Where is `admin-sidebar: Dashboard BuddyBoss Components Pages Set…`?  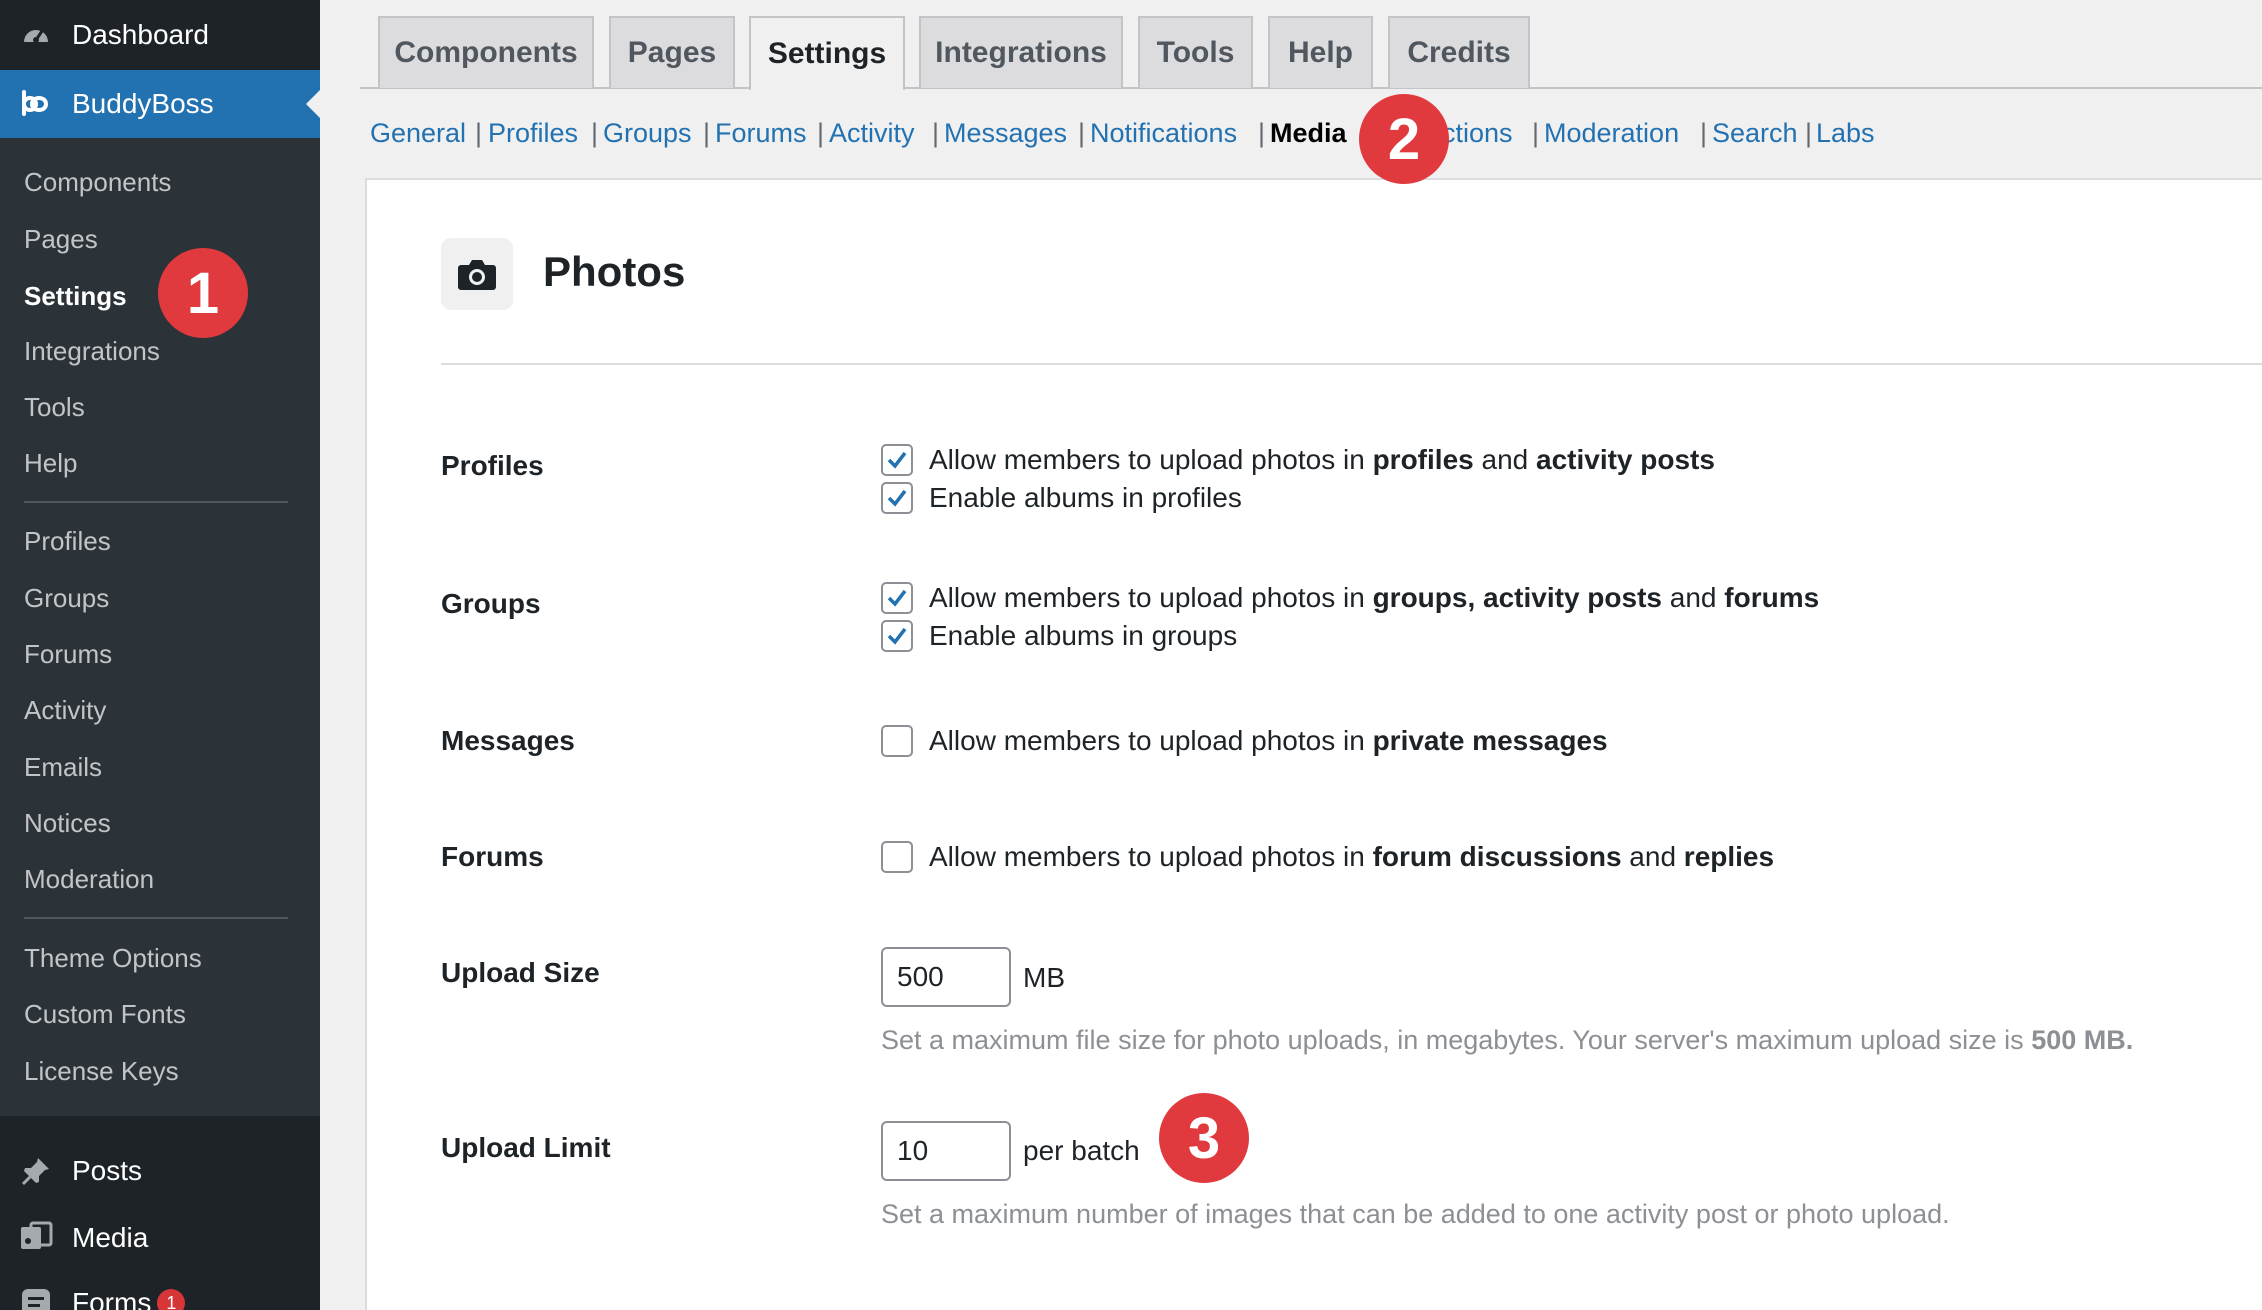
admin-sidebar: Dashboard BuddyBoss Components Pages Set… is located at coordinates (160, 655).